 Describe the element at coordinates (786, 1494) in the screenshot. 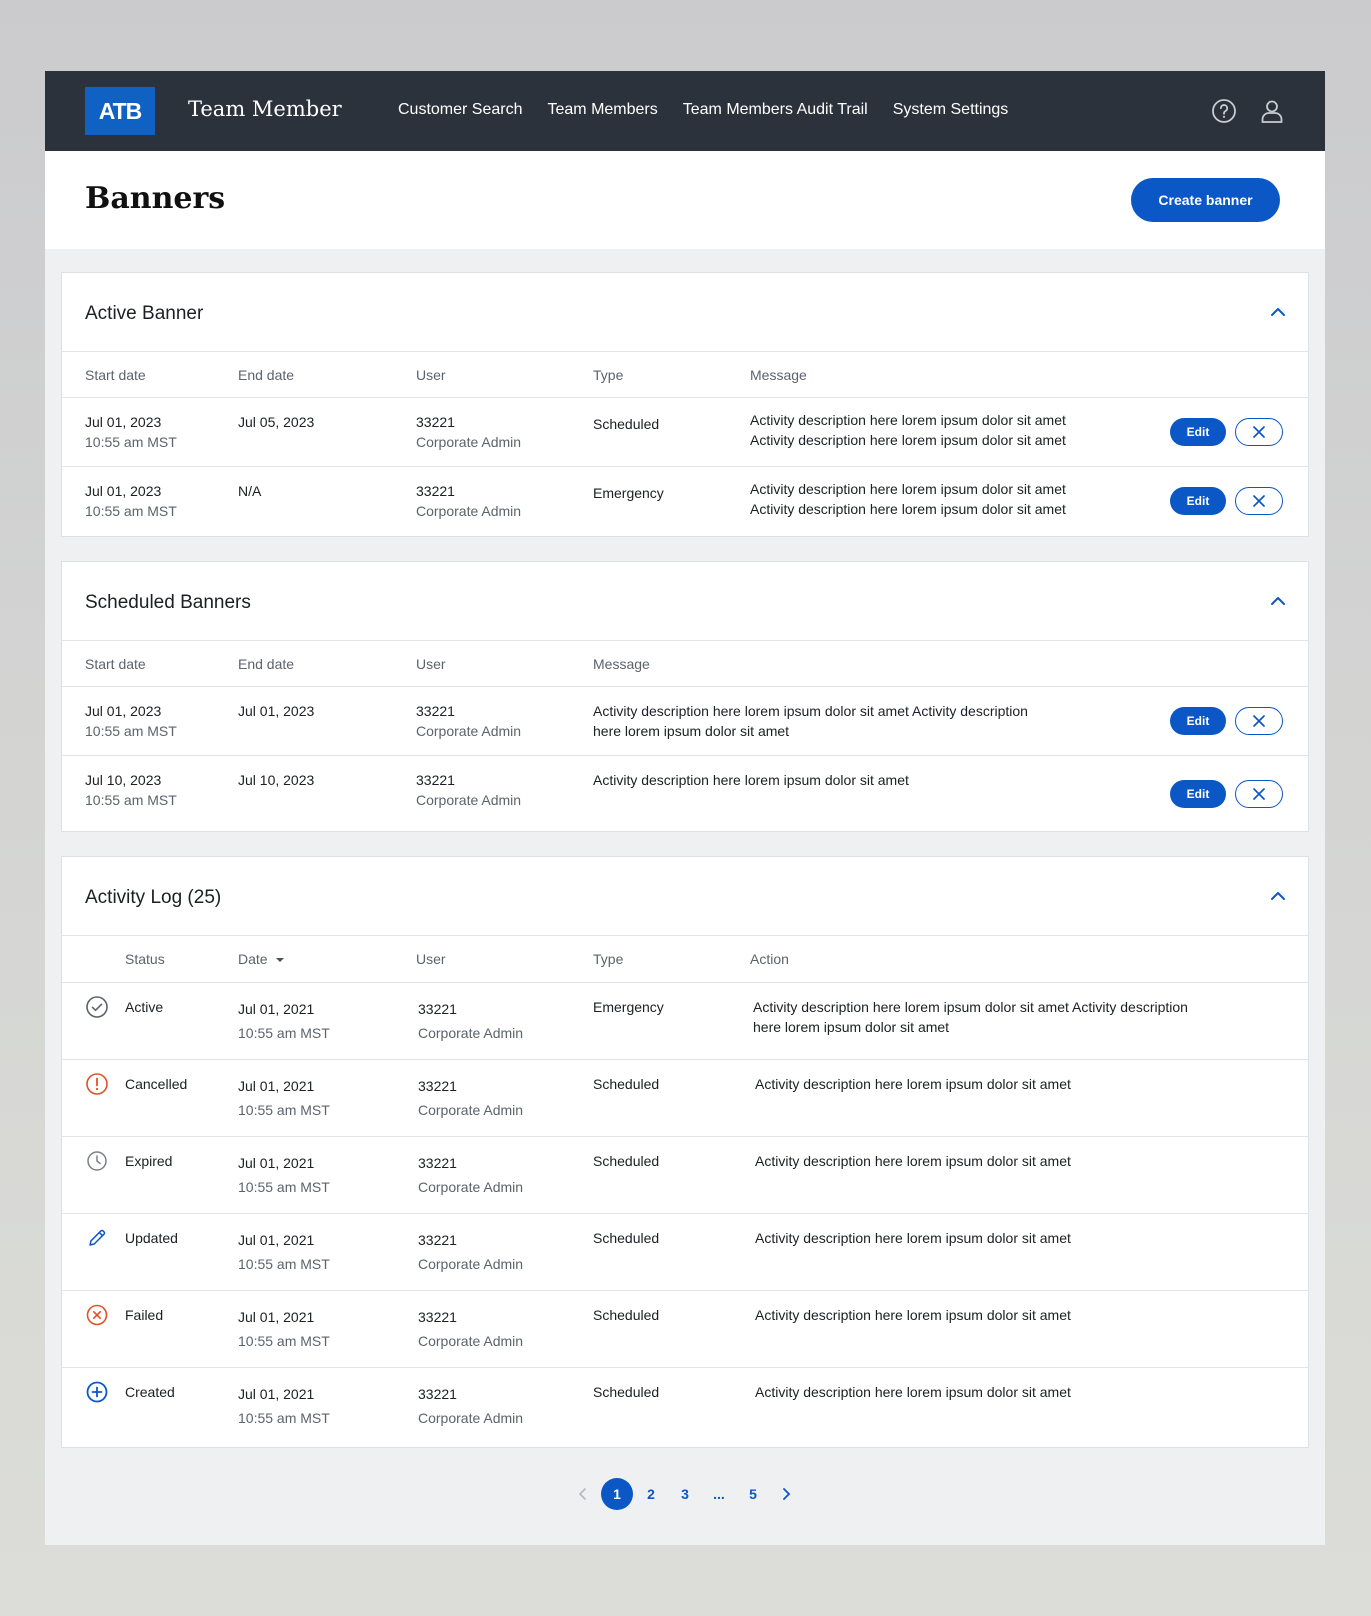

I see `next-page-button` at that location.